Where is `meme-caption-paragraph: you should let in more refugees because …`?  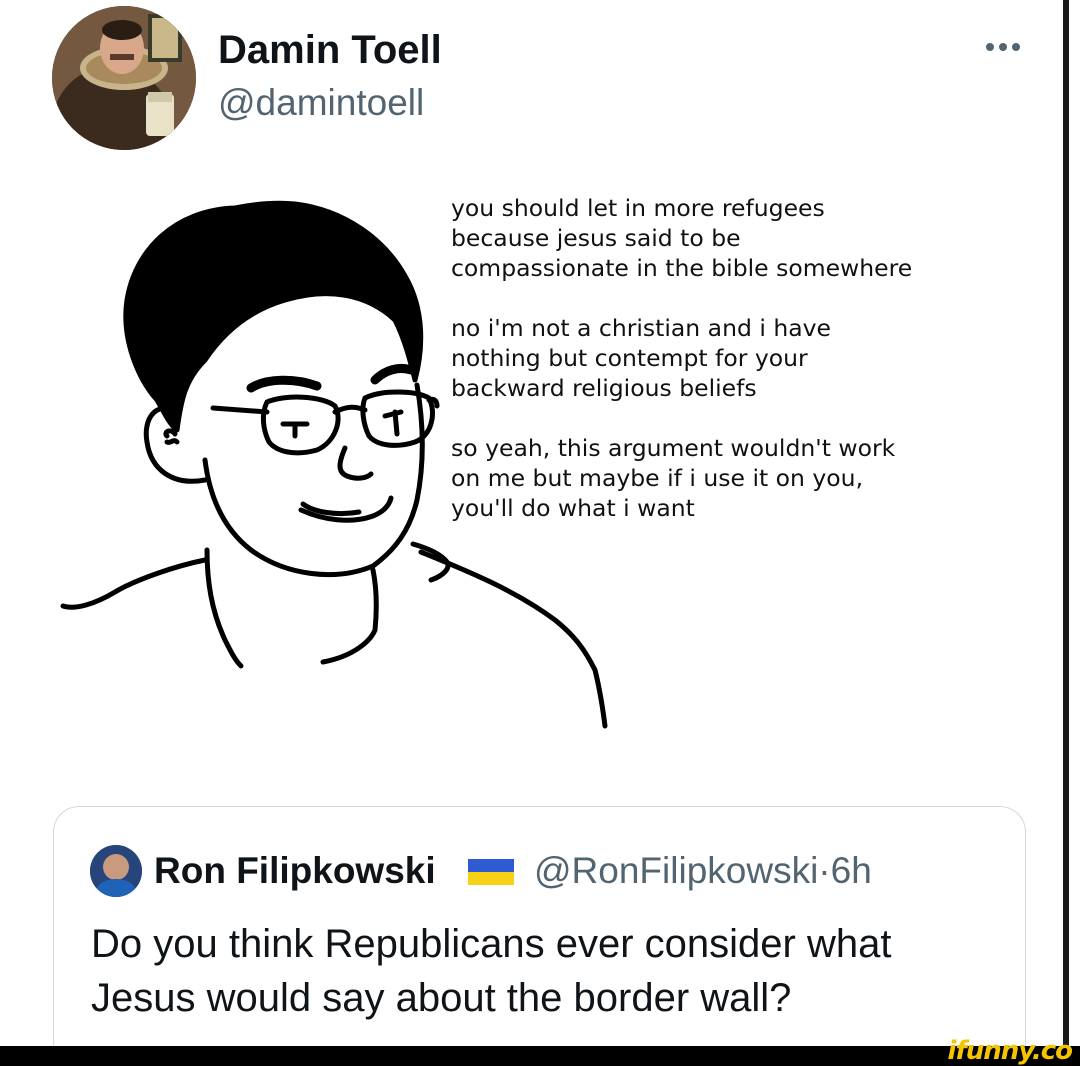
meme-caption-paragraph: you should let in more refugees because … is located at coordinates (682, 238).